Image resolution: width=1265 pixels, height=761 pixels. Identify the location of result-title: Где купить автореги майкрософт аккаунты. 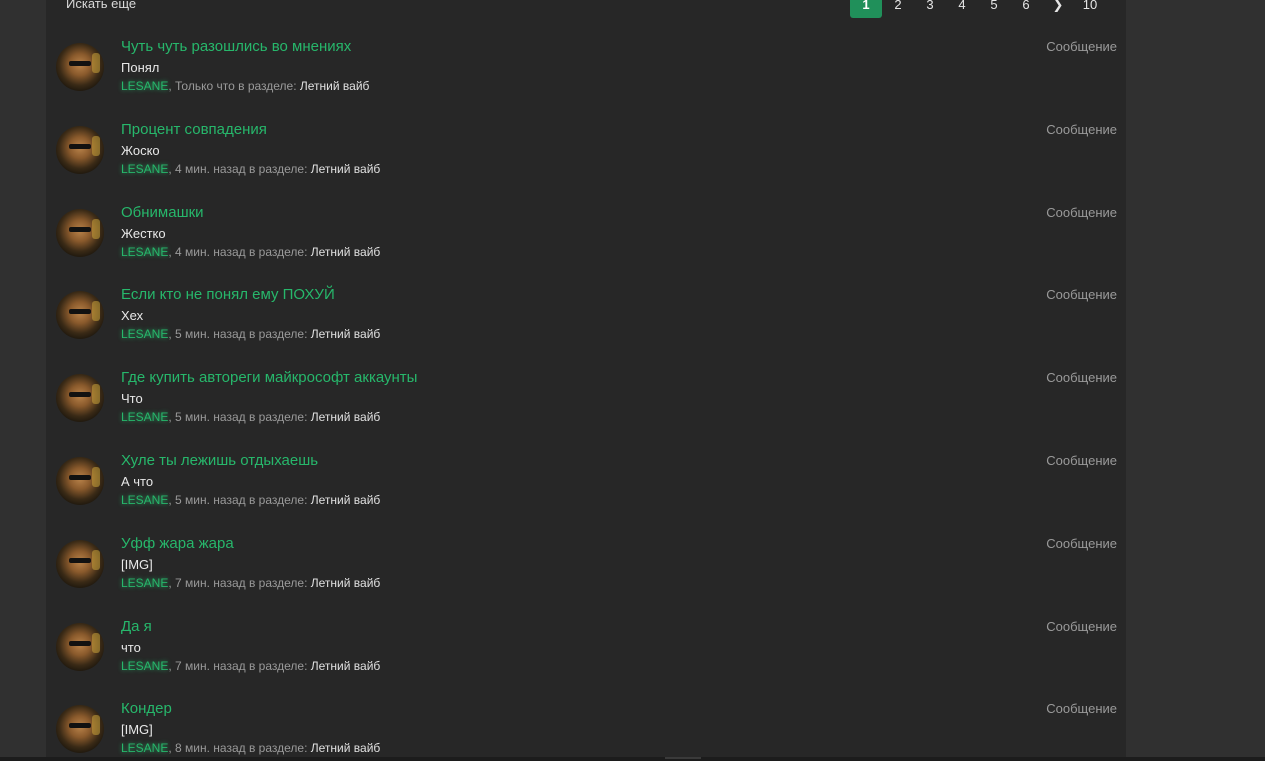
(269, 378).